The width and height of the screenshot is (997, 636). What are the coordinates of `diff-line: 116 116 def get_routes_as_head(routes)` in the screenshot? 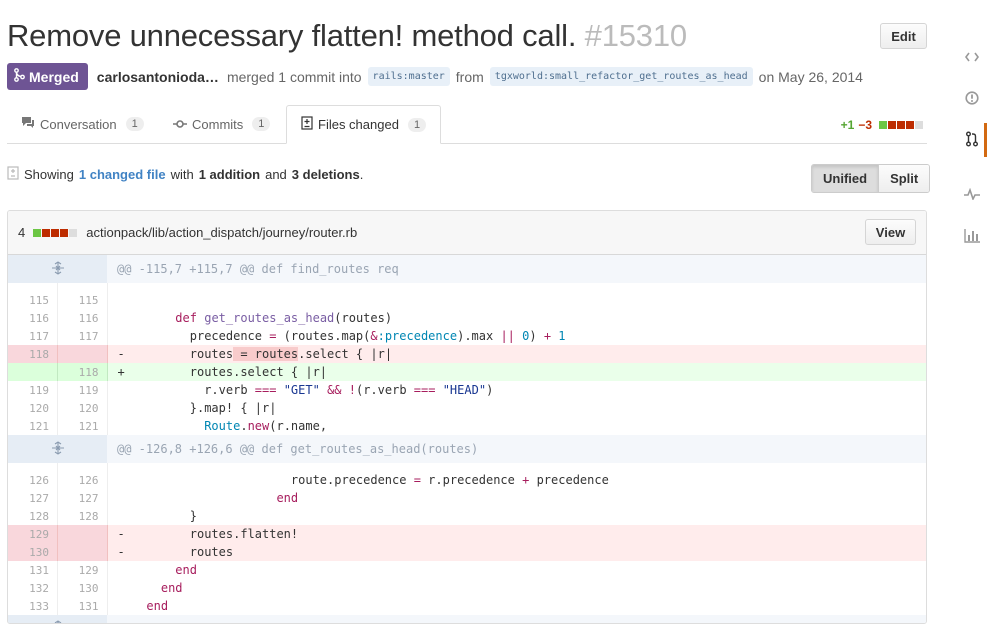 It's located at (467, 318).